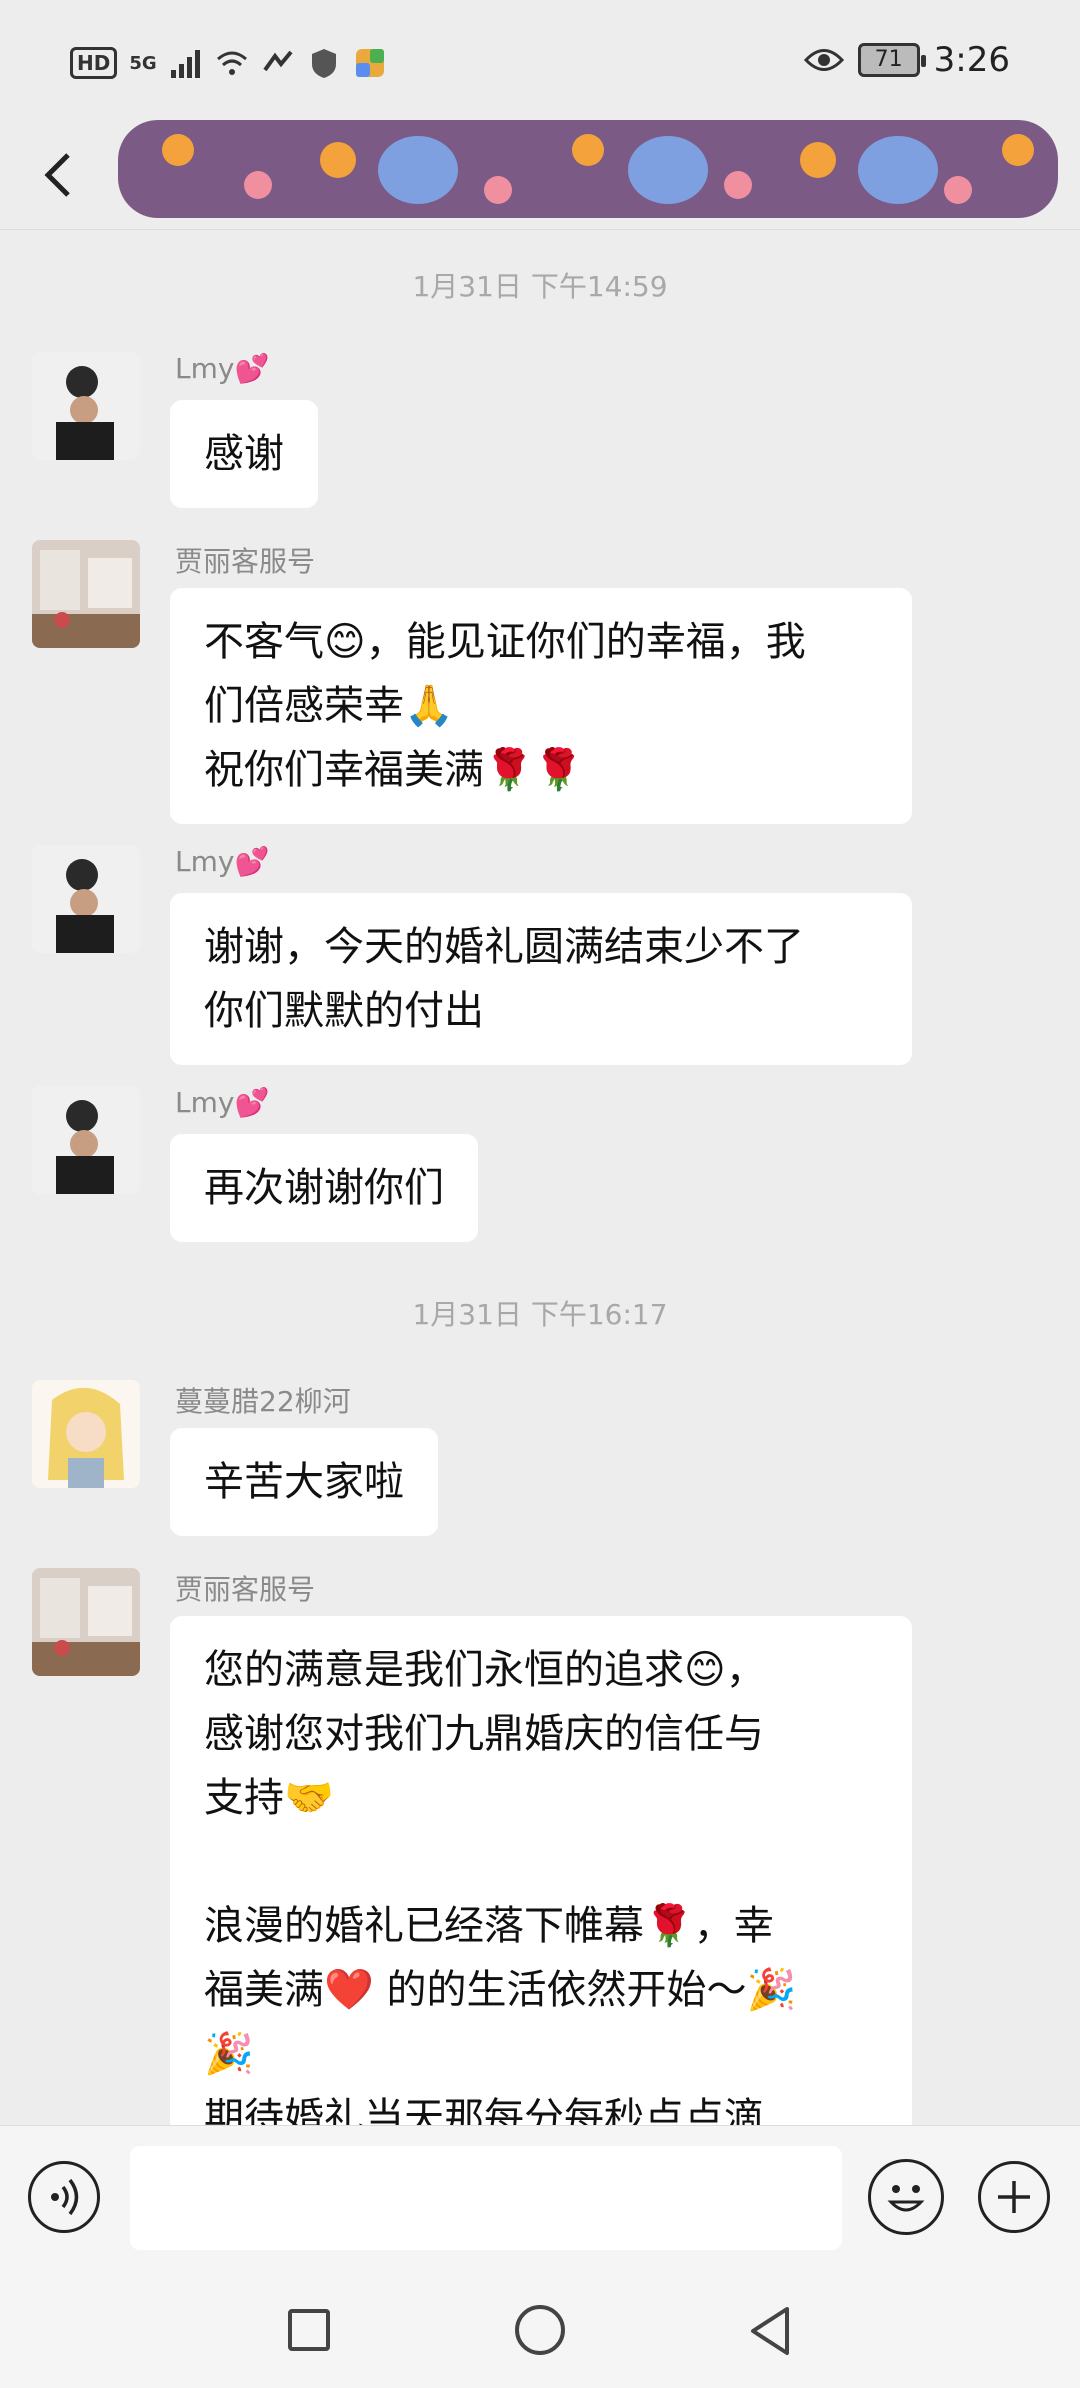 The image size is (1080, 2388). What do you see at coordinates (486, 2198) in the screenshot?
I see `message-input` at bounding box center [486, 2198].